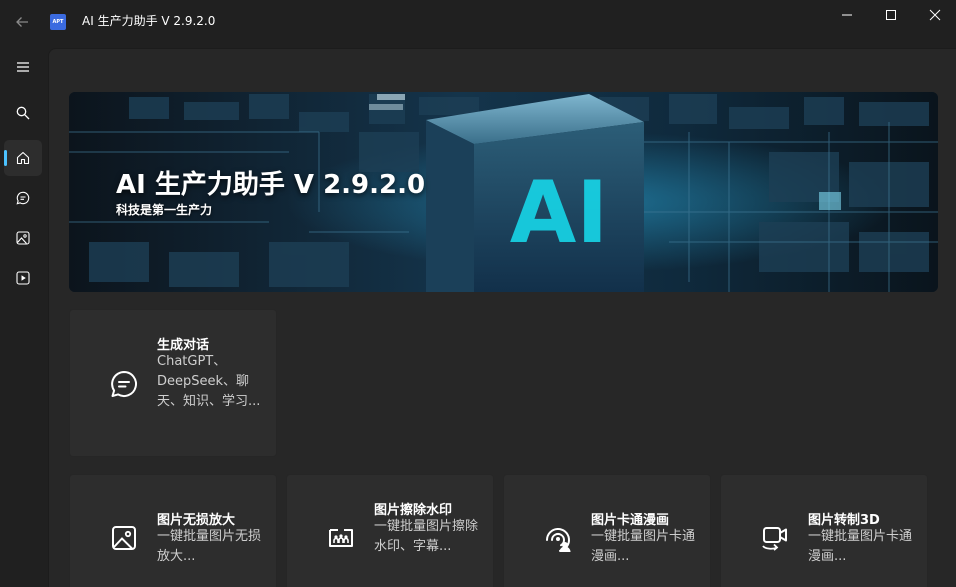 The image size is (956, 587). What do you see at coordinates (559, 213) in the screenshot?
I see `ai-badge-text: AI` at bounding box center [559, 213].